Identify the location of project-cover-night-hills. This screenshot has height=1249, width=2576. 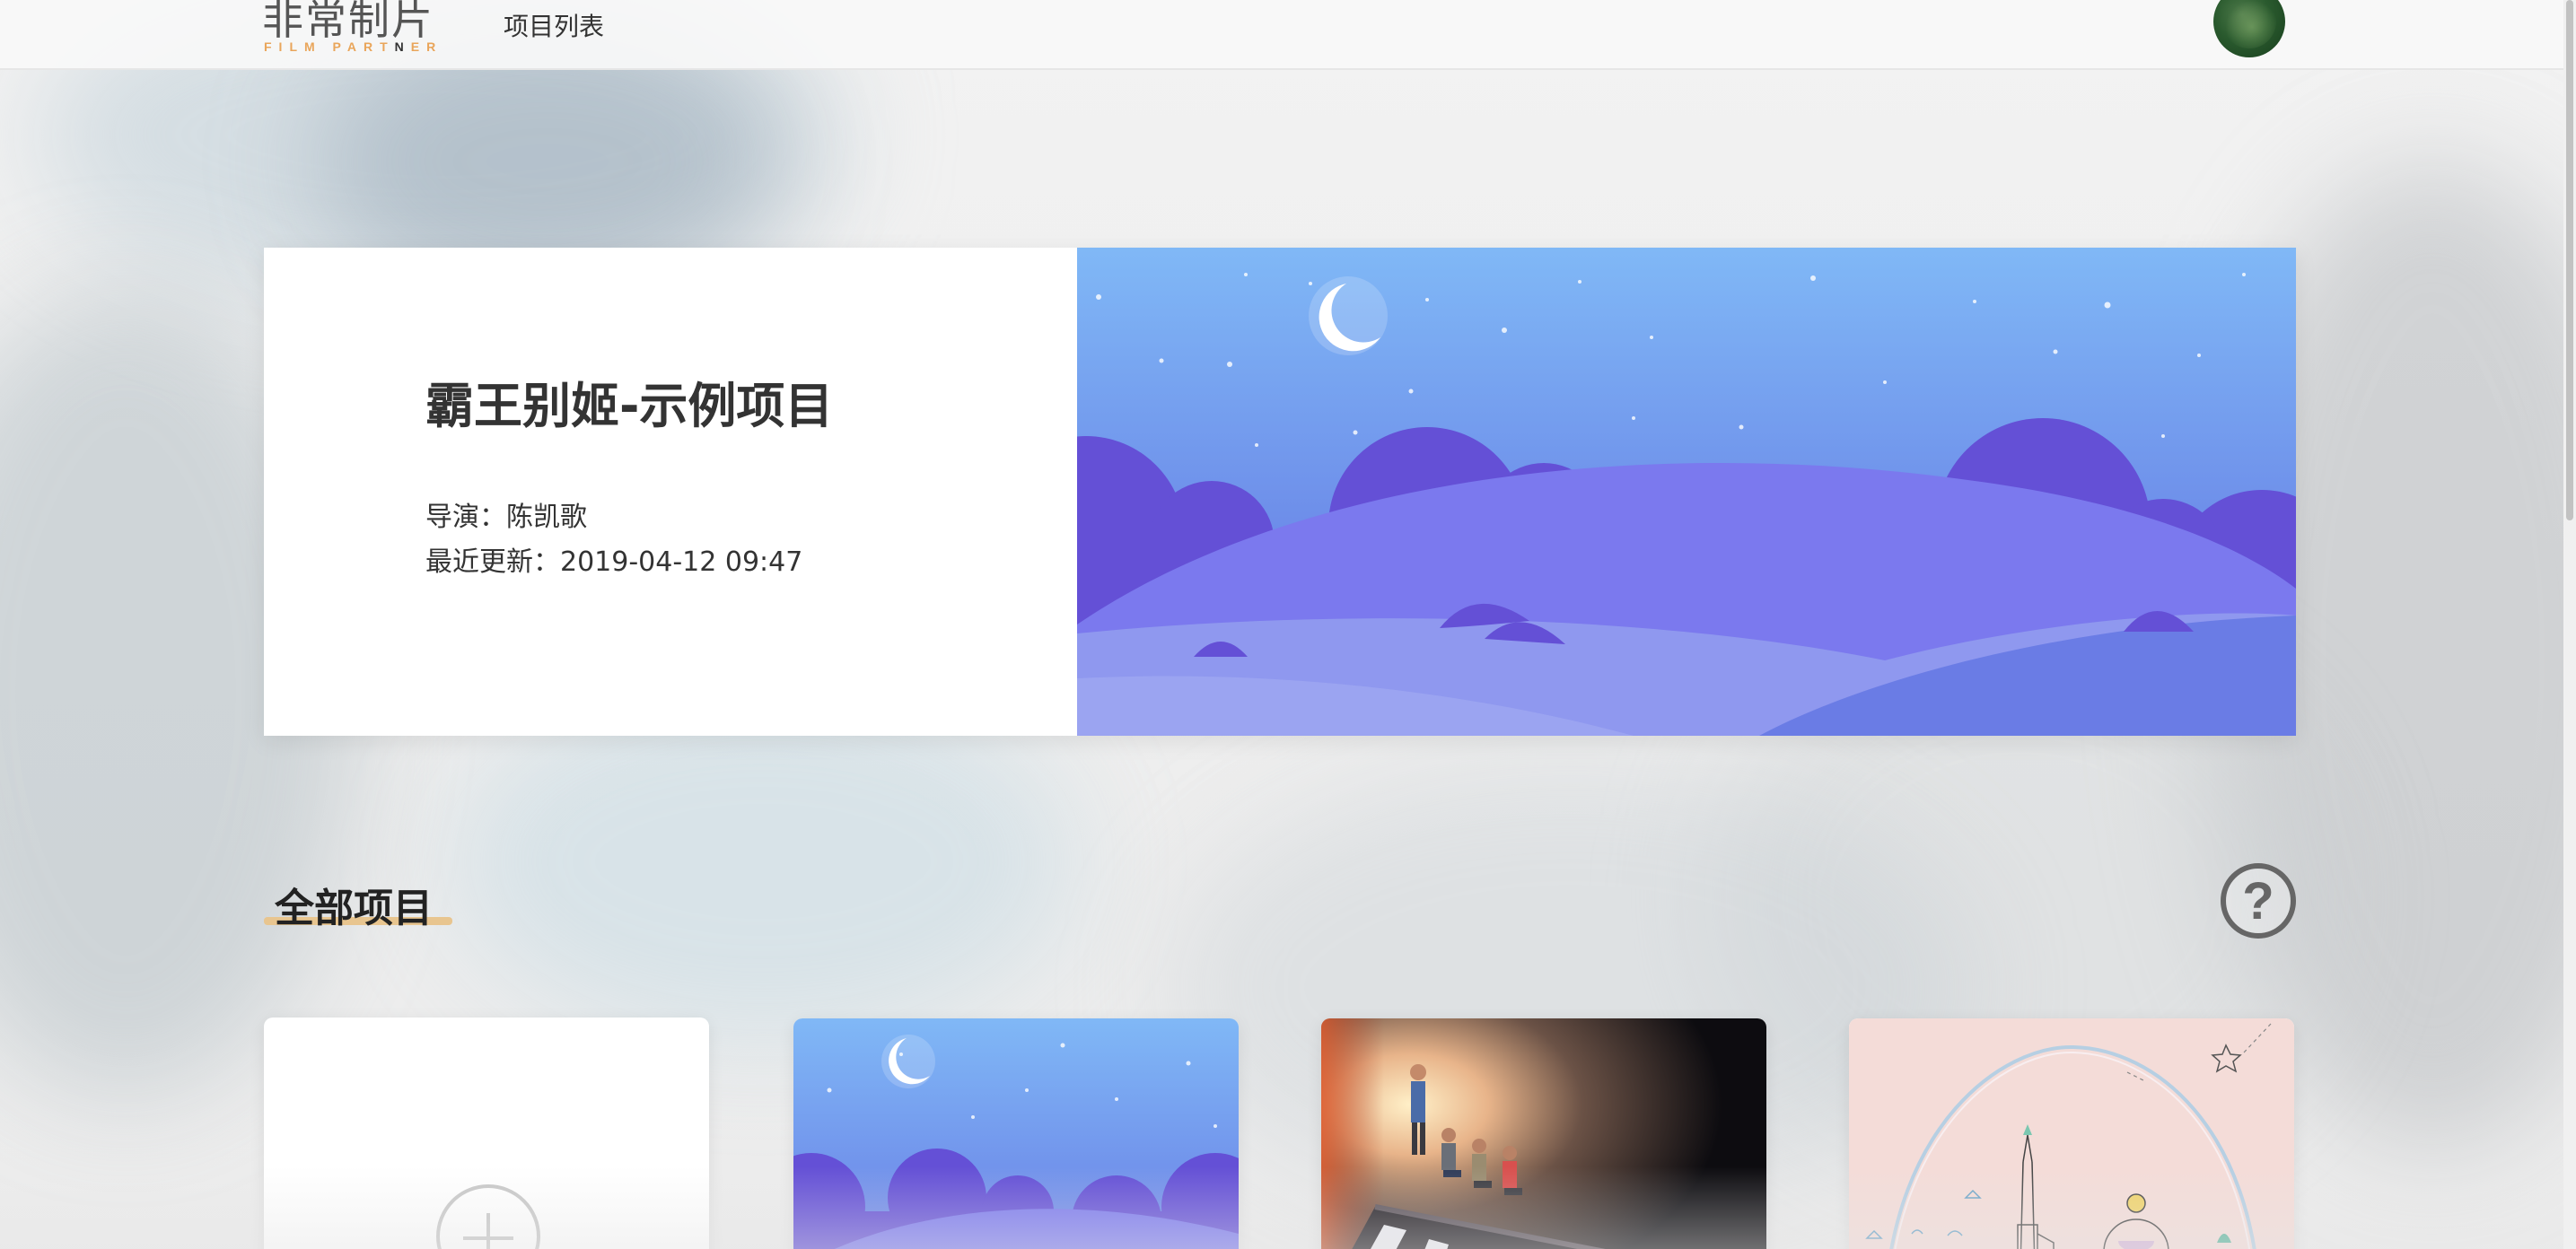
(1016, 1134).